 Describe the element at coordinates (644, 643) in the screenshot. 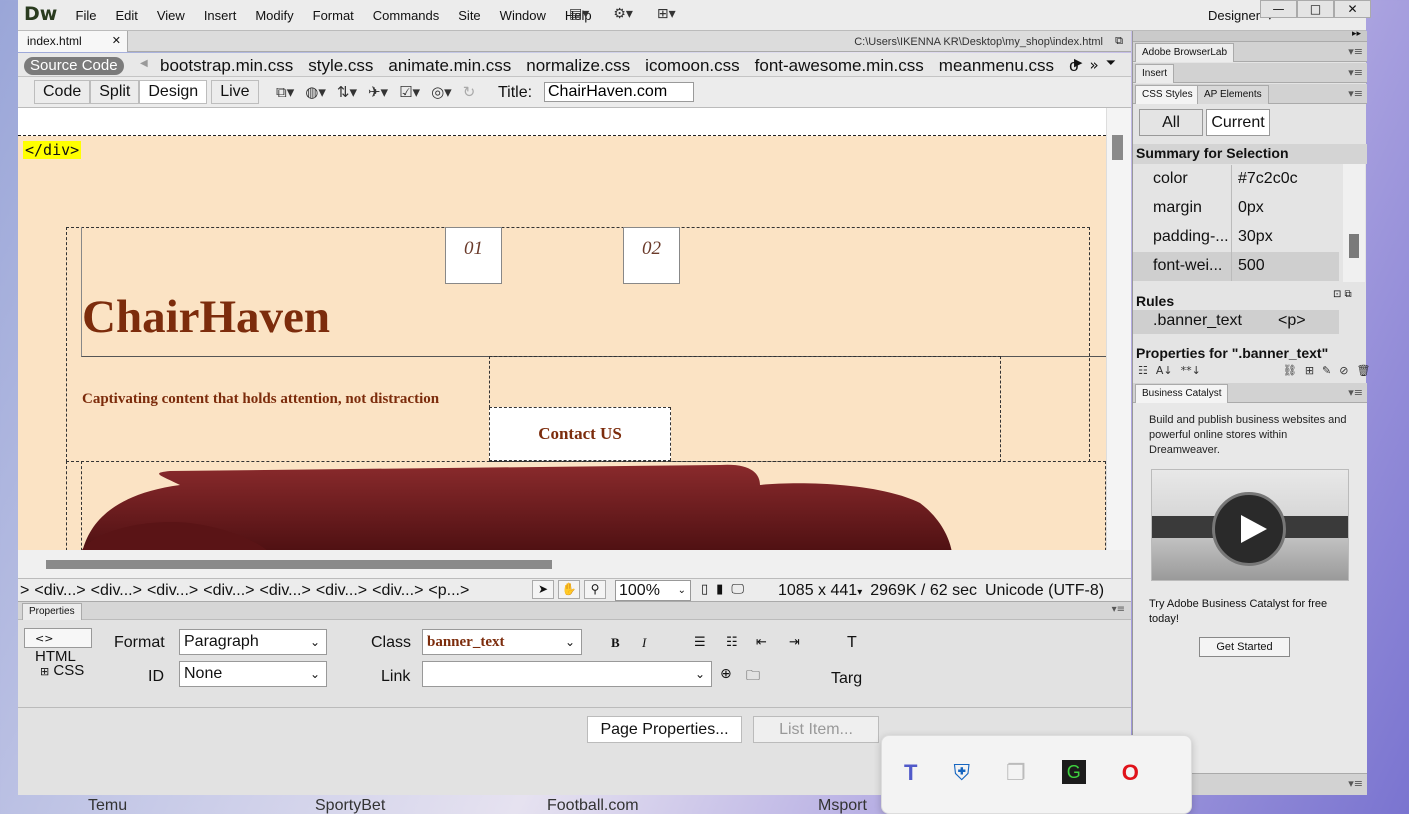

I see `italic-button: I` at that location.